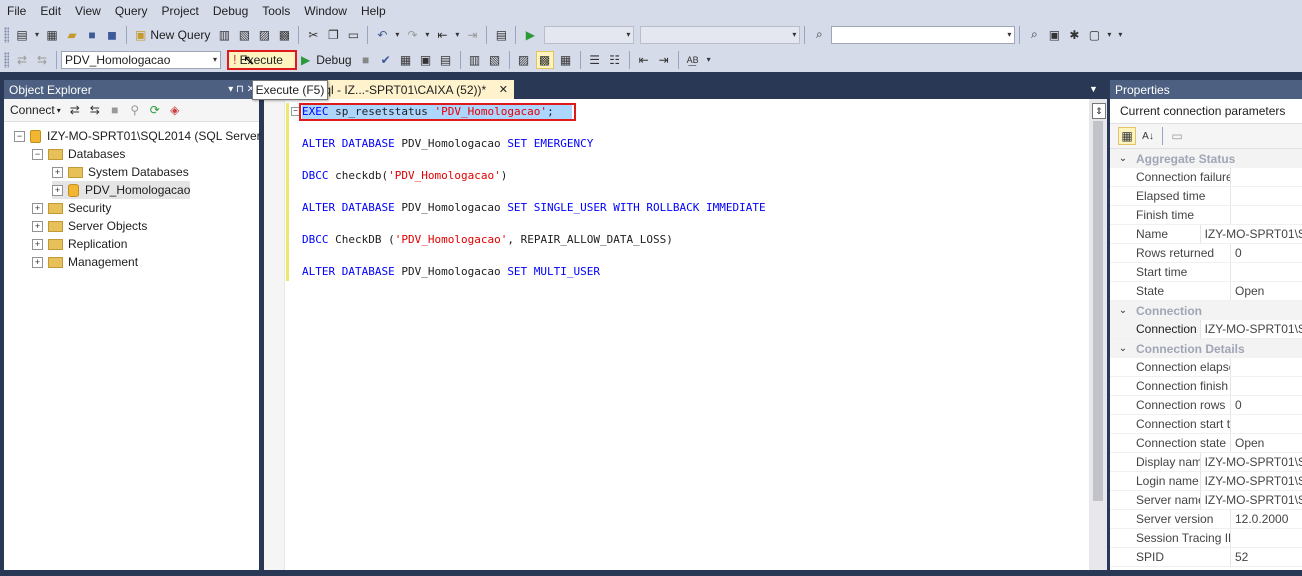 This screenshot has height=576, width=1302. What do you see at coordinates (284, 35) in the screenshot?
I see `xmla-query-icon: ▩` at bounding box center [284, 35].